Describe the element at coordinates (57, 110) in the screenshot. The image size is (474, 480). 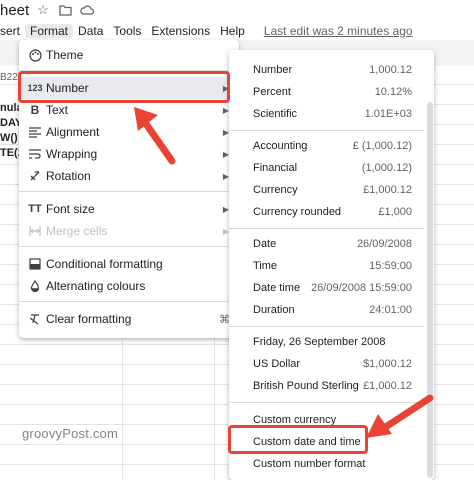
I see `menu-item-label: Text` at that location.